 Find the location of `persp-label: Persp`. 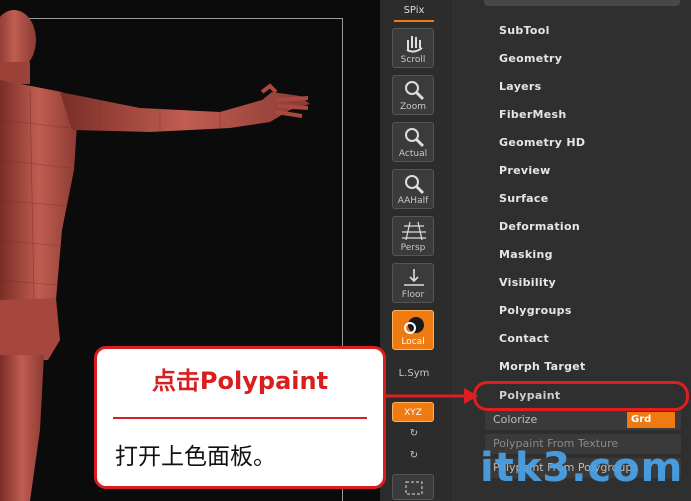

persp-label: Persp is located at coordinates (413, 248).